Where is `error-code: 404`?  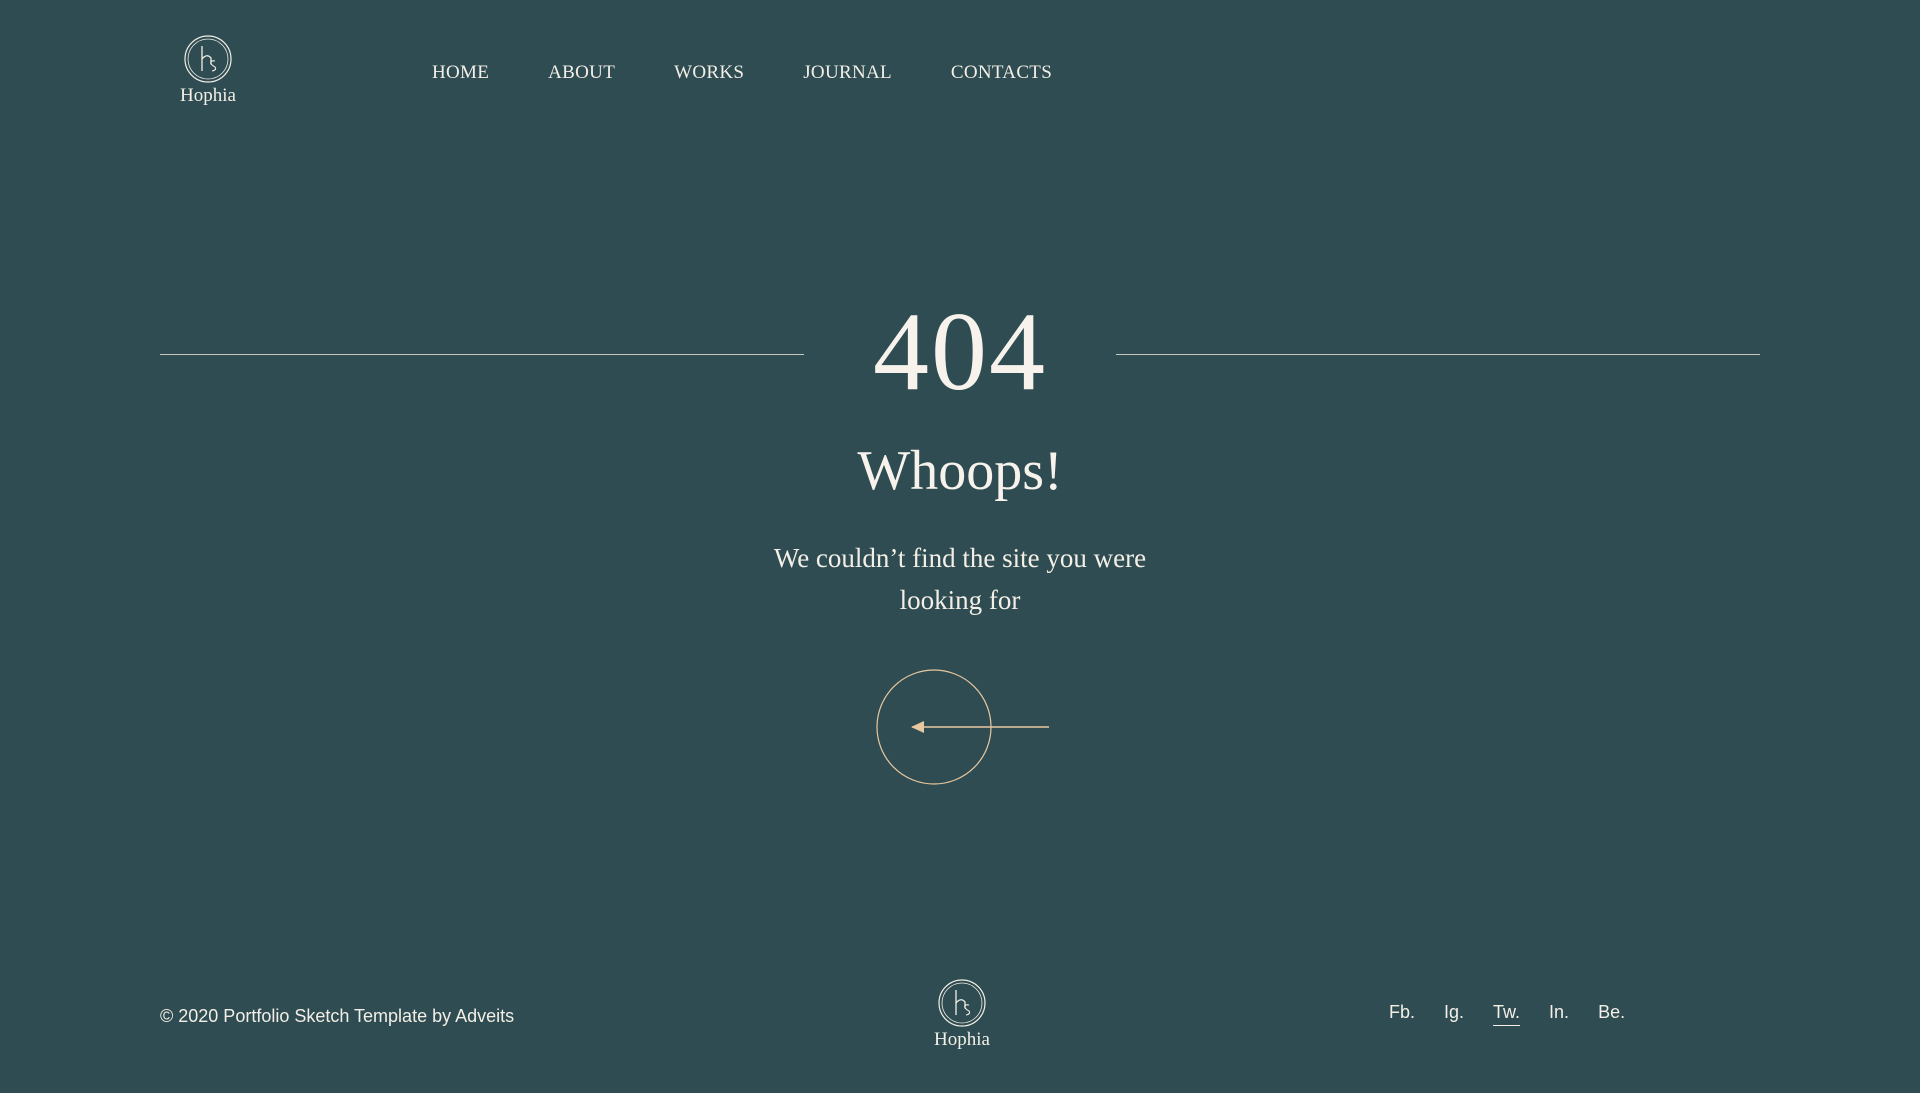 error-code: 404 is located at coordinates (960, 352).